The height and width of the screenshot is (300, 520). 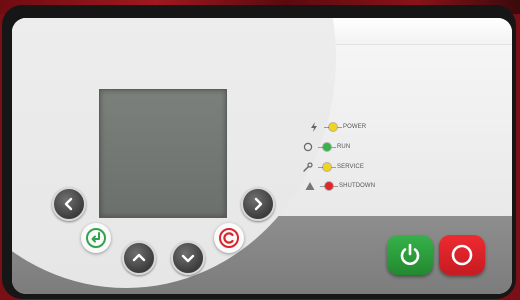 I want to click on warning-triangle-icon, so click(x=310, y=186).